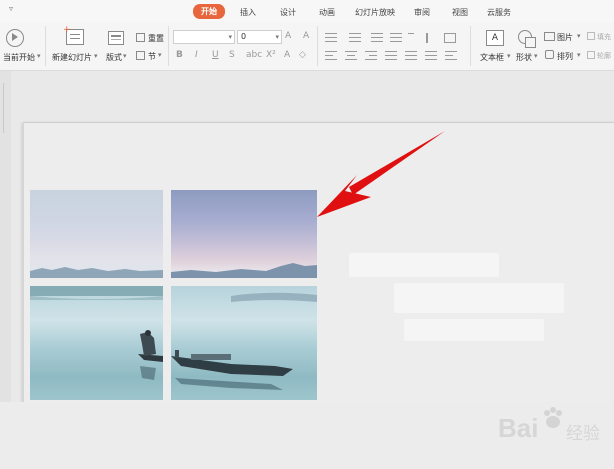 The height and width of the screenshot is (469, 614). Describe the element at coordinates (72, 57) in the screenshot. I see `new-slide-button: 新建幻灯片` at that location.